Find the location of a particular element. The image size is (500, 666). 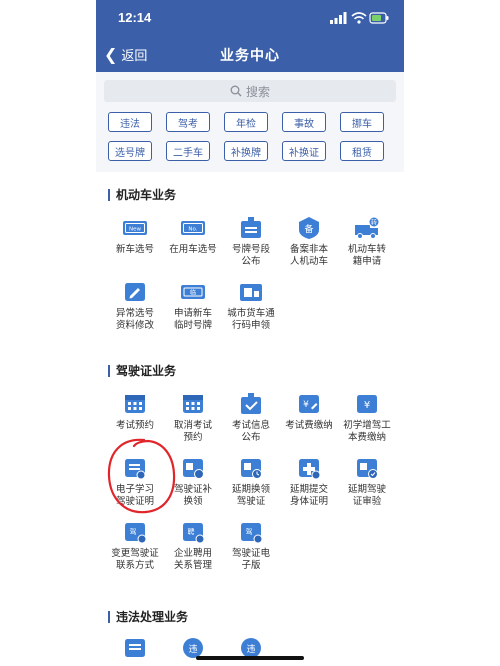

service-item: ¥ 考试费缴纳 is located at coordinates (309, 418).